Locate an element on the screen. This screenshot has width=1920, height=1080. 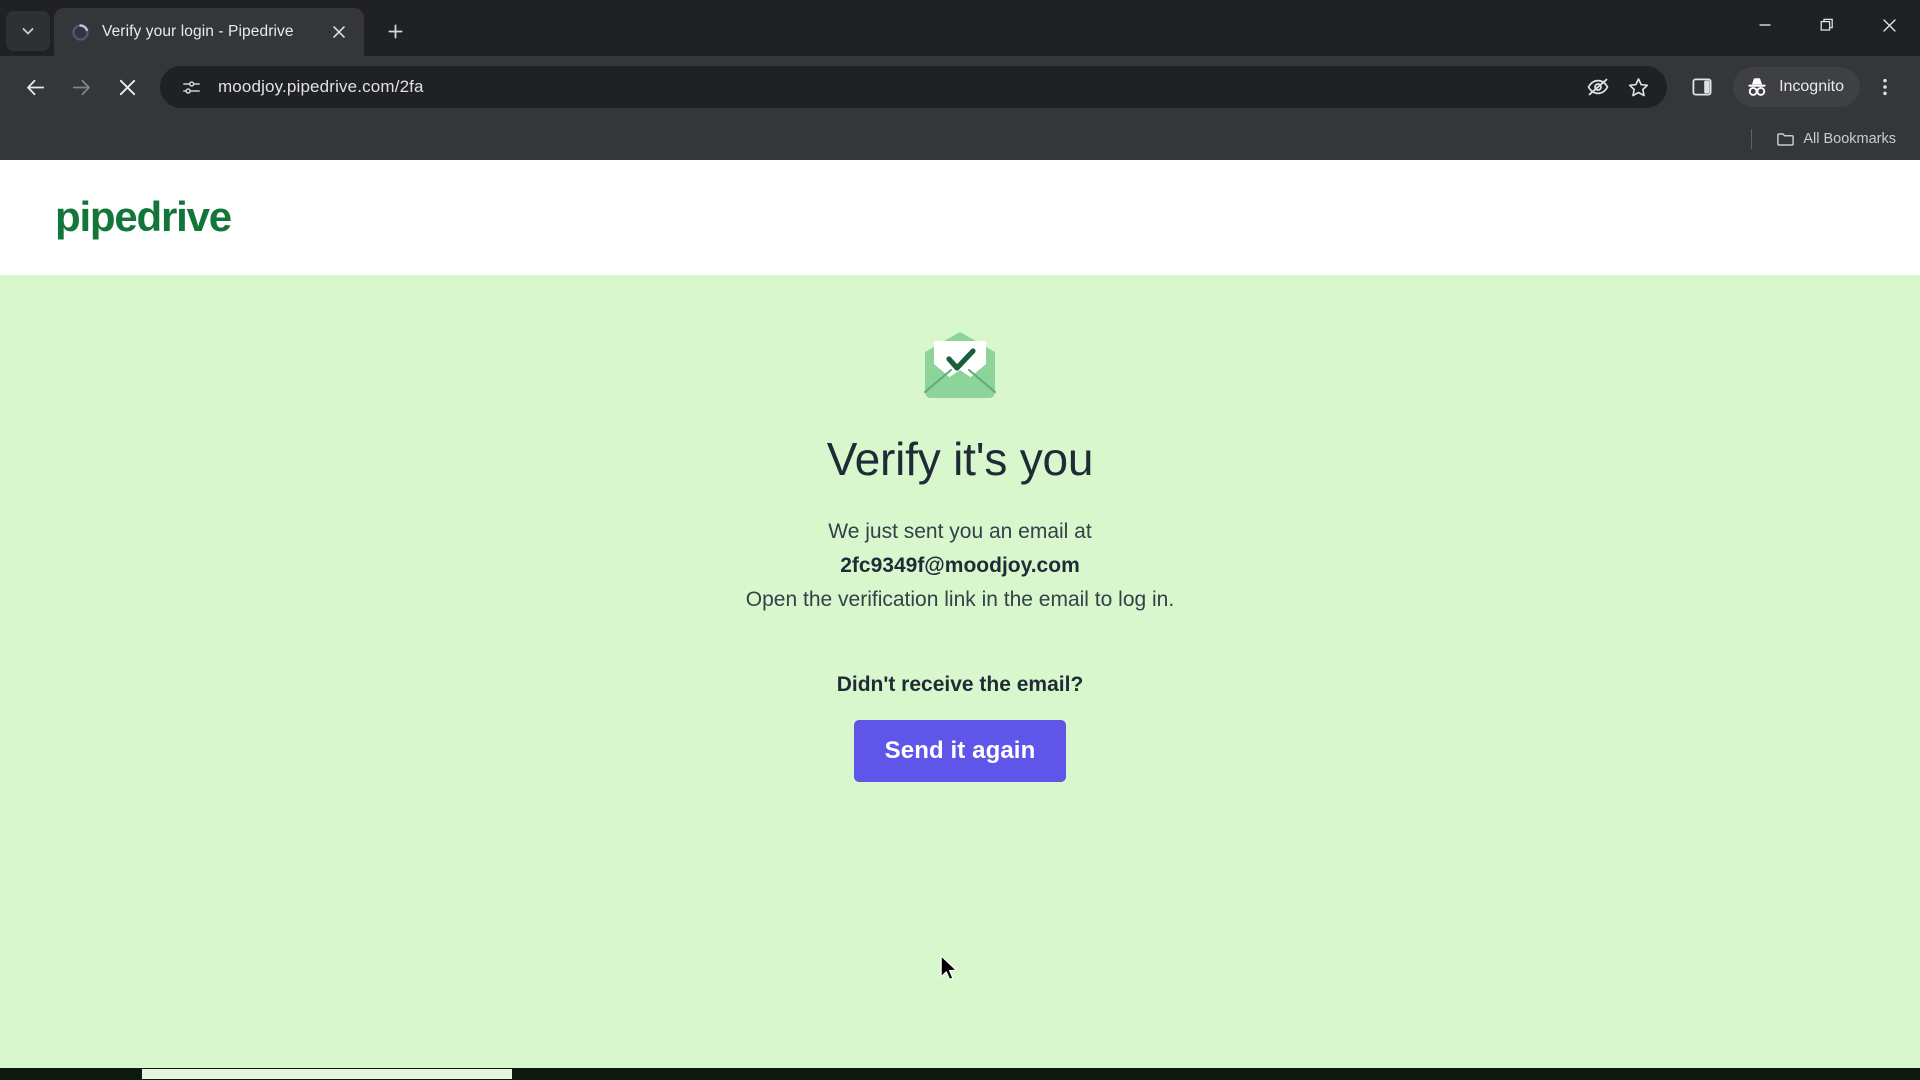
plus-icon is located at coordinates (395, 31).